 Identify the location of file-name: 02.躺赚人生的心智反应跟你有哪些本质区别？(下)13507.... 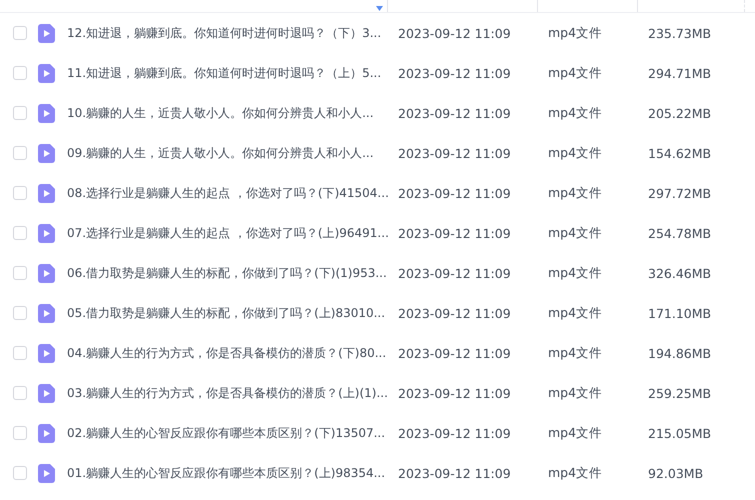
(232, 433).